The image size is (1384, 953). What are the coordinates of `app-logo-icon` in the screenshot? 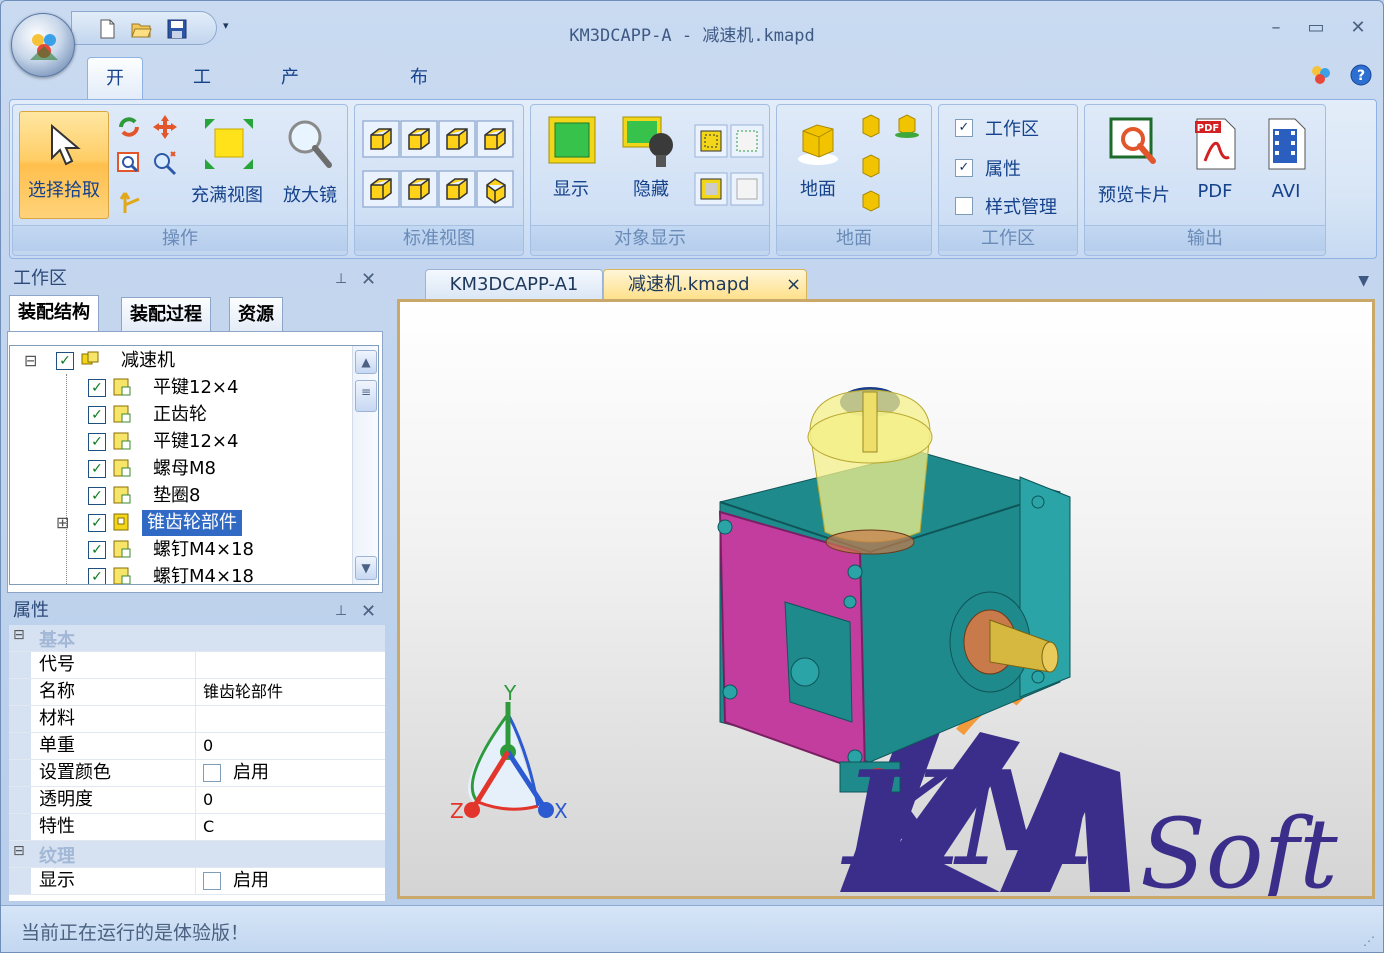 It's located at (44, 47).